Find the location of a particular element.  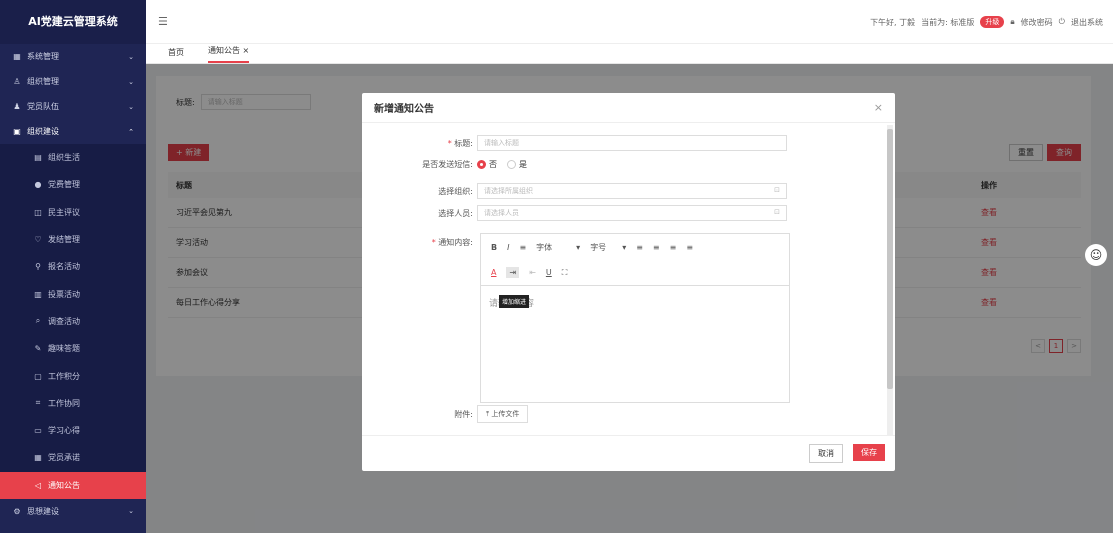

title-row: * 标题: 请输入标题 is located at coordinates (623, 143).